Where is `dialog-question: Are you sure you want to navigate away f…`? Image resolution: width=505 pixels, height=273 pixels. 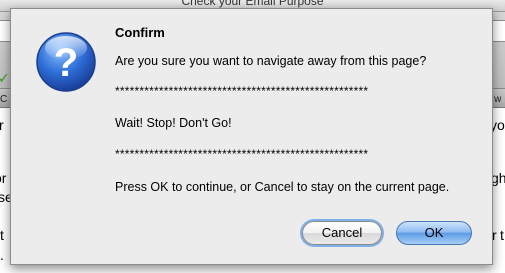 dialog-question: Are you sure you want to navigate away f… is located at coordinates (271, 61).